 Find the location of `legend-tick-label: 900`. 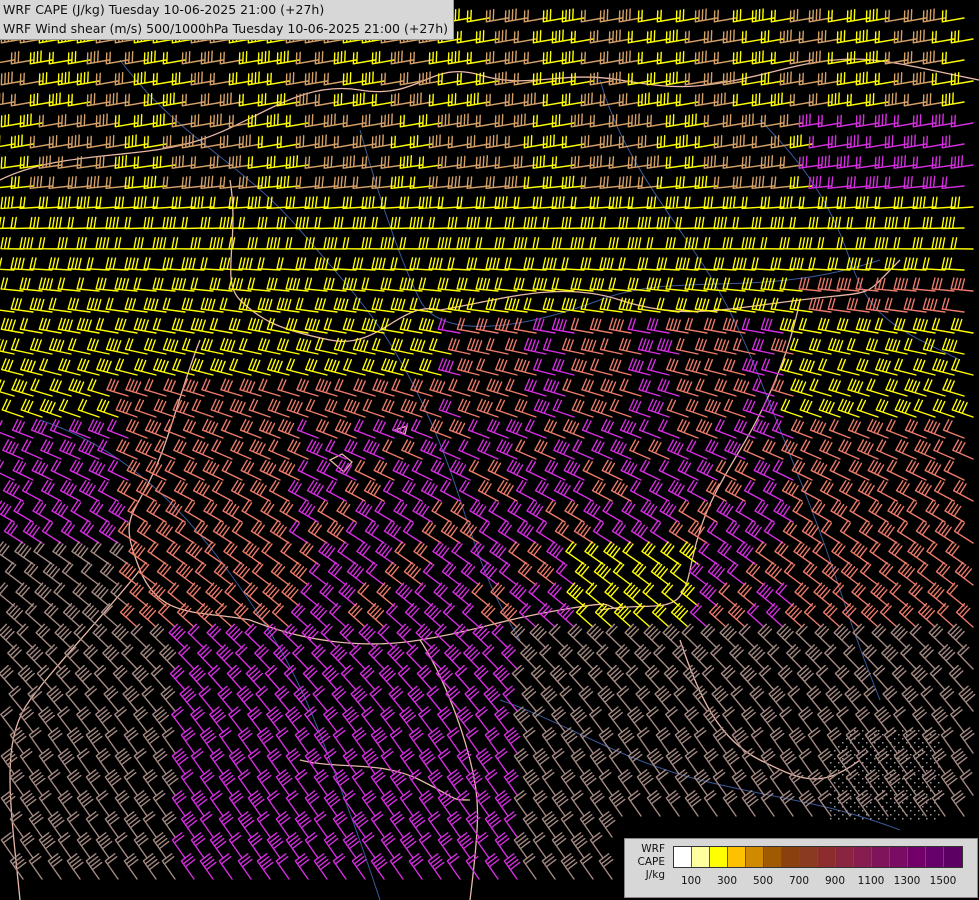

legend-tick-label: 900 is located at coordinates (835, 881).